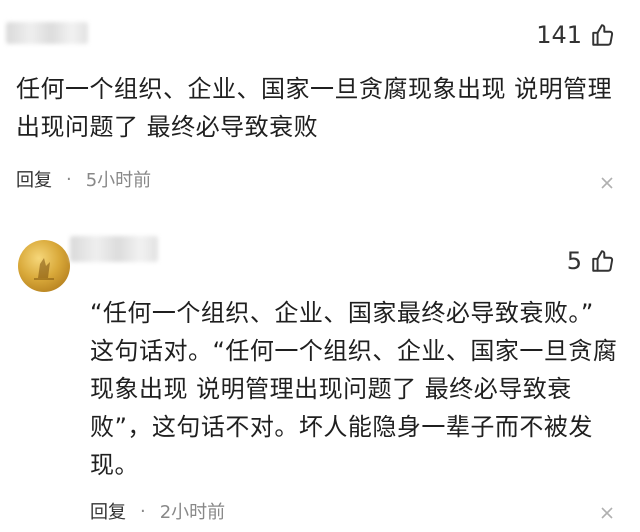 This screenshot has width=640, height=532. I want to click on timestamp: 2小时前, so click(192, 512).